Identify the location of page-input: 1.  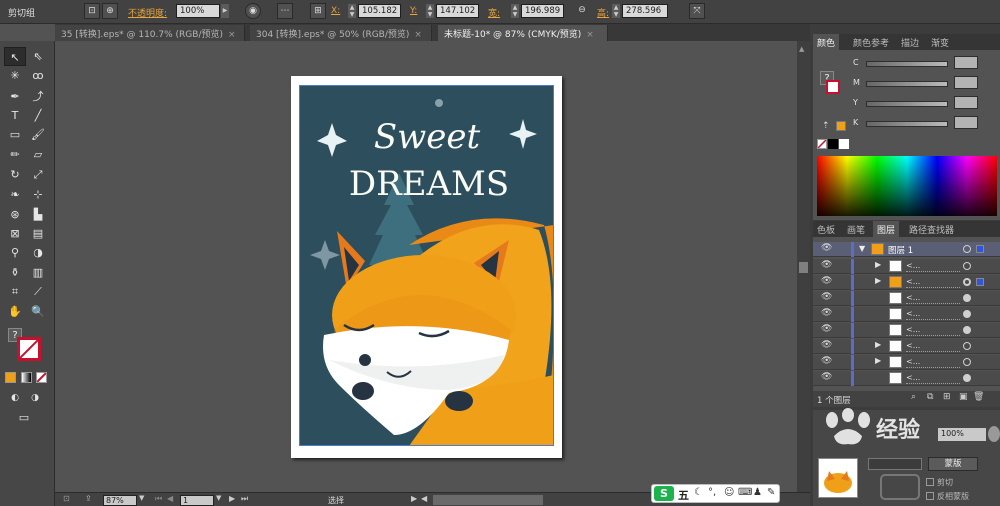
(197, 500).